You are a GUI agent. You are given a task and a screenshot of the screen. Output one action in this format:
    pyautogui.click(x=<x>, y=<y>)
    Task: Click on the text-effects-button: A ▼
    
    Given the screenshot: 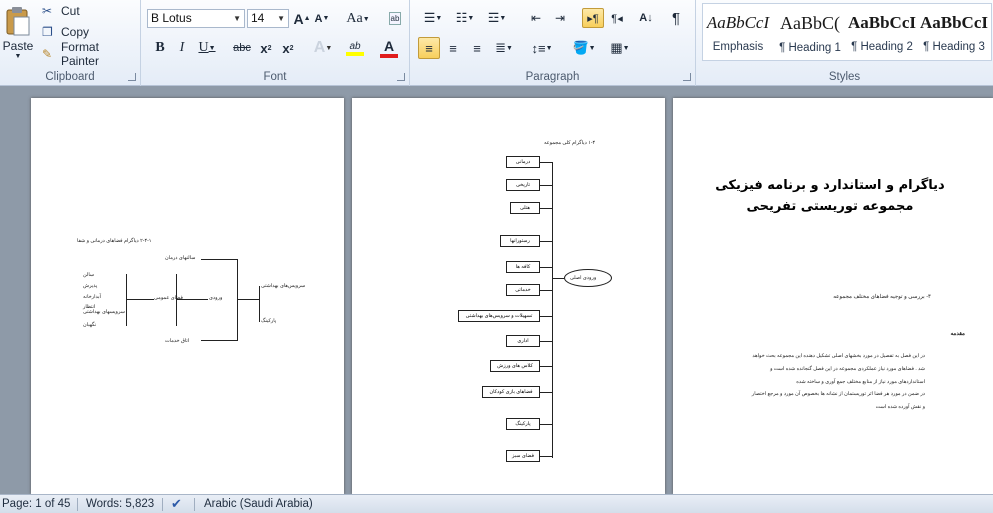 What is the action you would take?
    pyautogui.click(x=323, y=48)
    